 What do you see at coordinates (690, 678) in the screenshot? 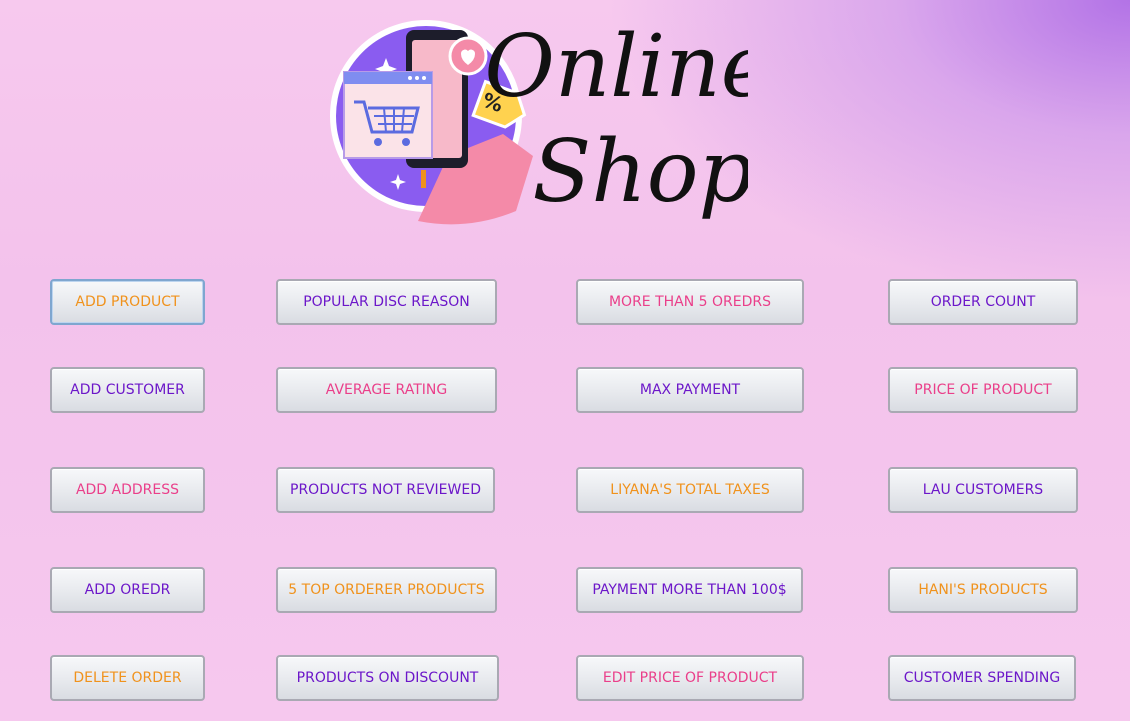
I see `edit-price-of-product-button: EDIT PRICE OF PRODUCT` at bounding box center [690, 678].